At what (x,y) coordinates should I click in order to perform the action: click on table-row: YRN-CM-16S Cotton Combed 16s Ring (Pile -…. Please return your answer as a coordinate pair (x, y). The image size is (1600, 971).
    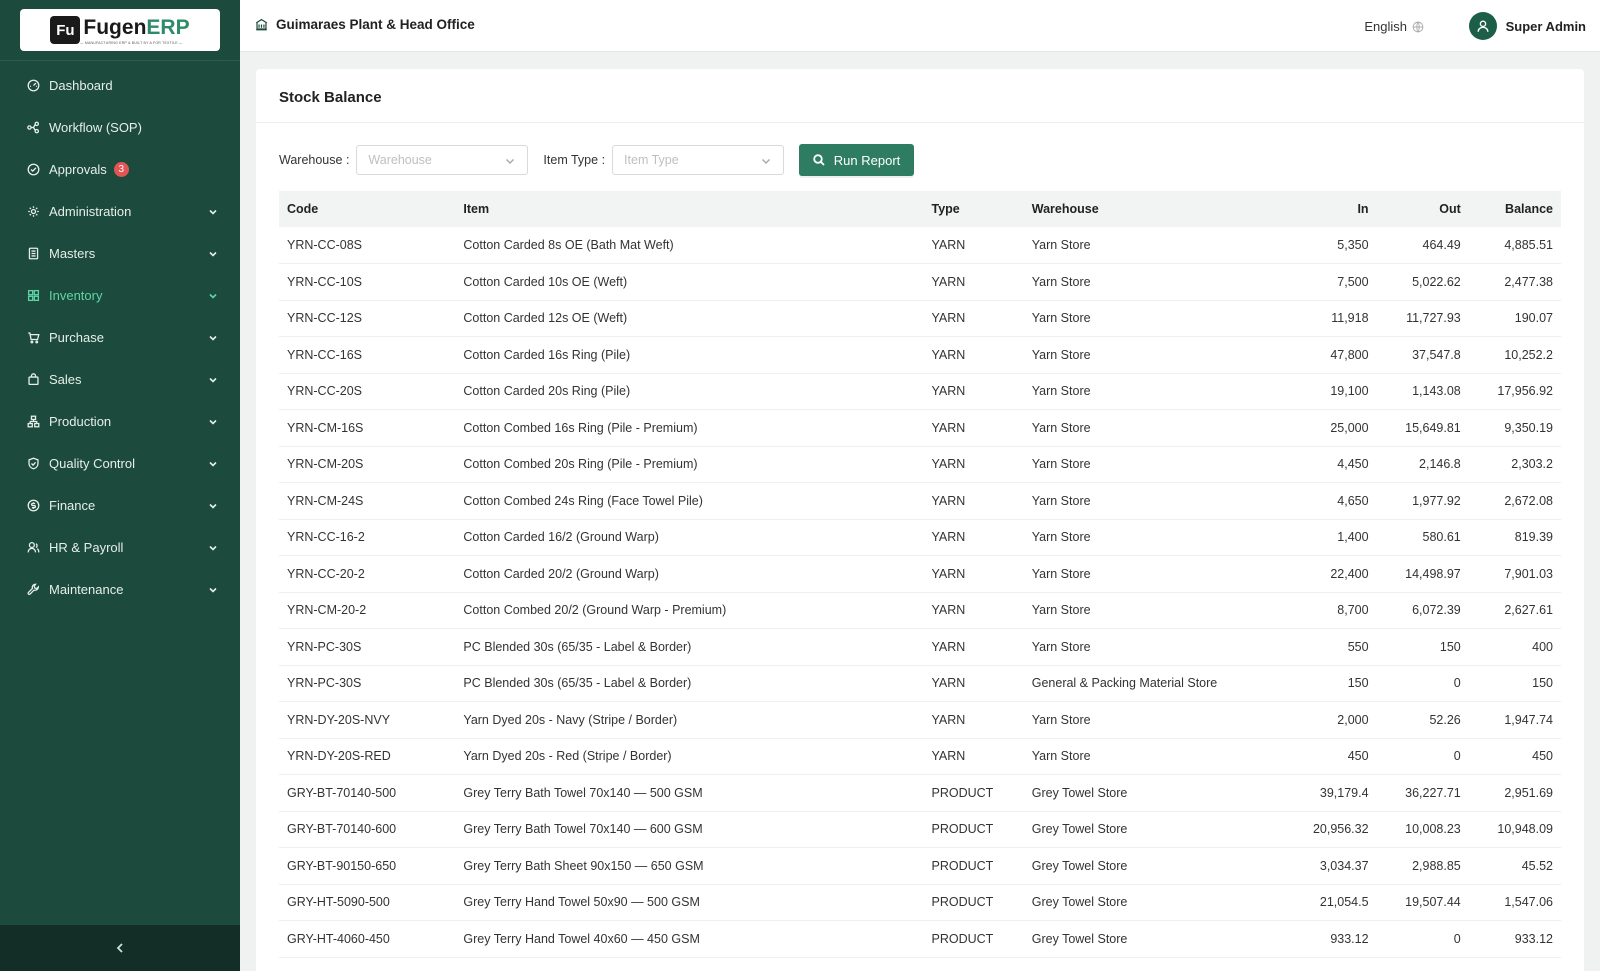
    Looking at the image, I should click on (920, 428).